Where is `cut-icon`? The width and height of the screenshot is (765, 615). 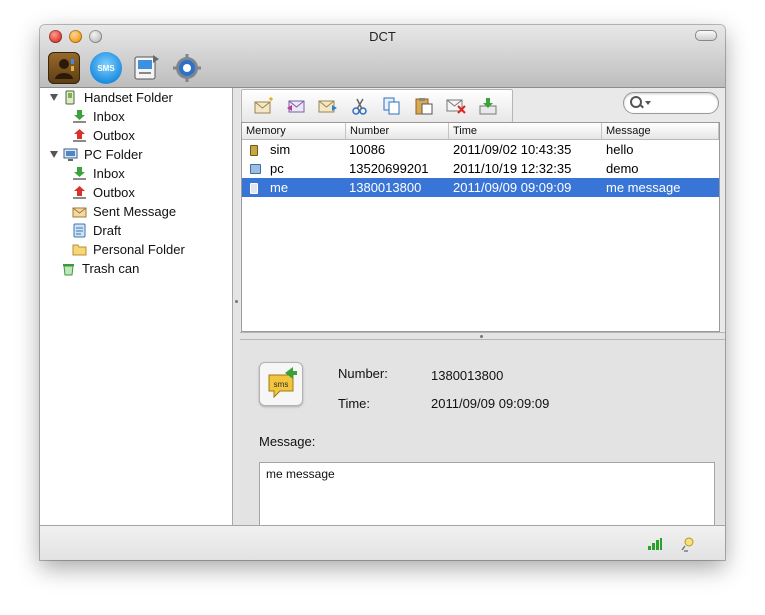
cut-icon is located at coordinates (359, 106).